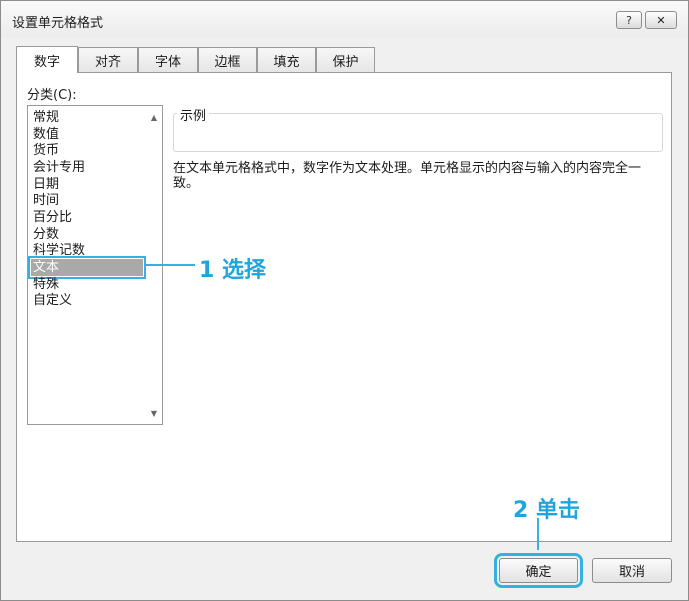 This screenshot has height=601, width=689. Describe the element at coordinates (538, 570) in the screenshot. I see `ok-button: 确定` at that location.